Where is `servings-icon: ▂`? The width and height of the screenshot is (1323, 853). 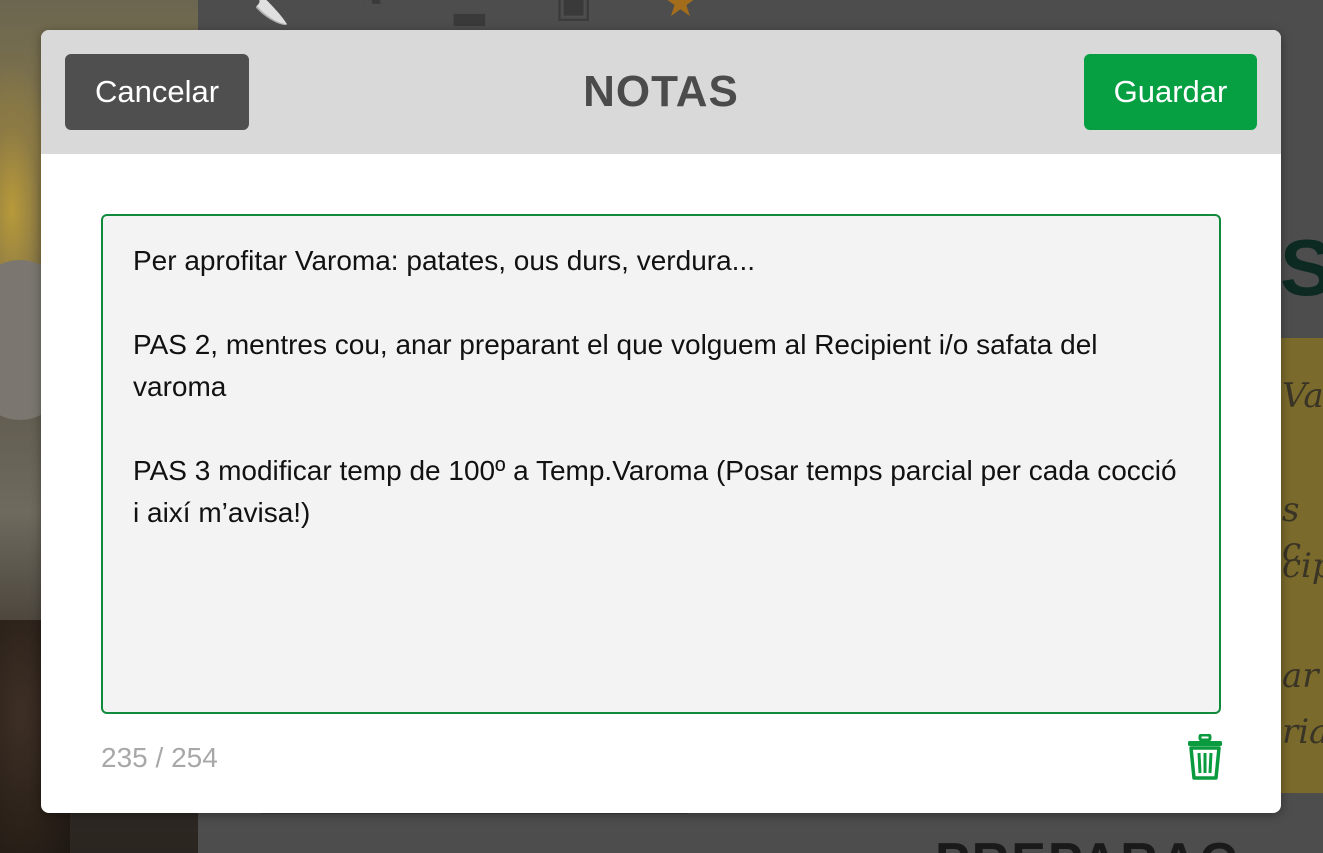 servings-icon: ▂ is located at coordinates (469, 12).